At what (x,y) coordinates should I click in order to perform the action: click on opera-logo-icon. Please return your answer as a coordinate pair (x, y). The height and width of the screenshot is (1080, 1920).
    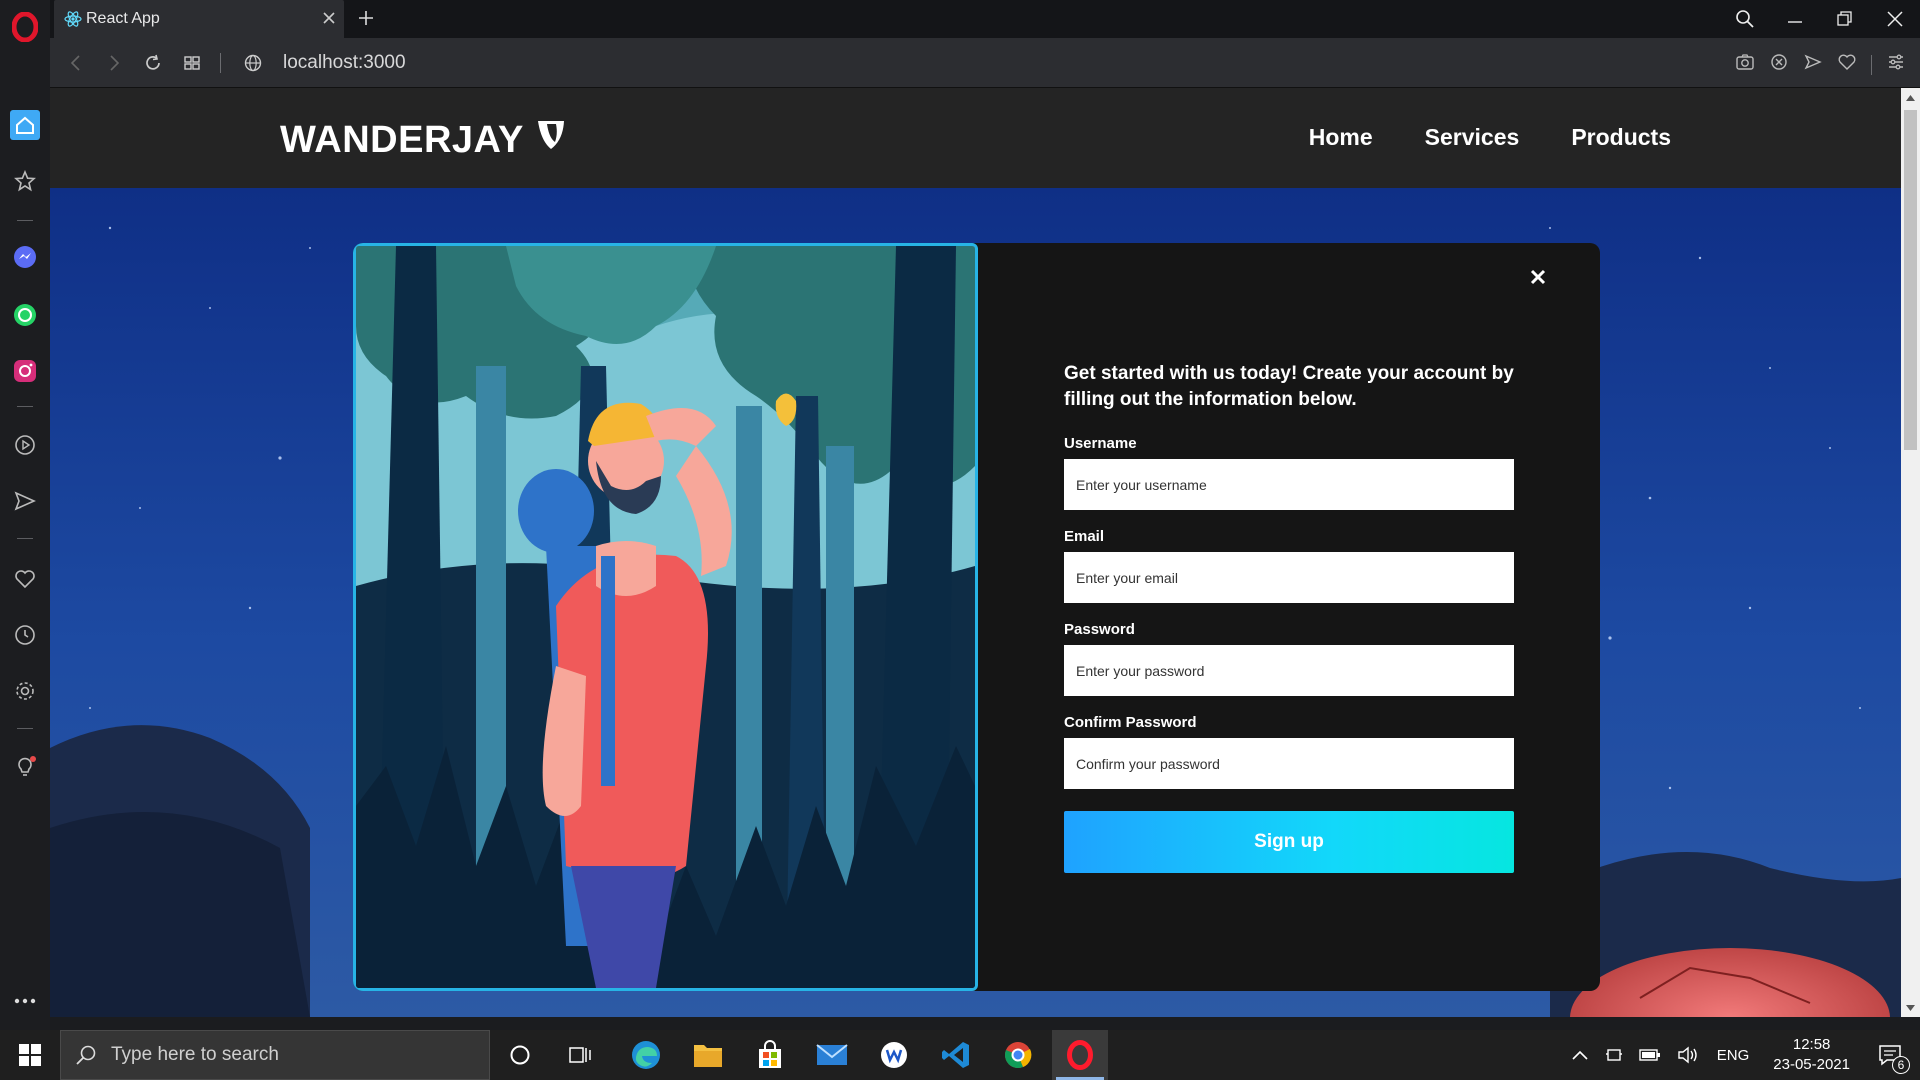
    Looking at the image, I should click on (25, 27).